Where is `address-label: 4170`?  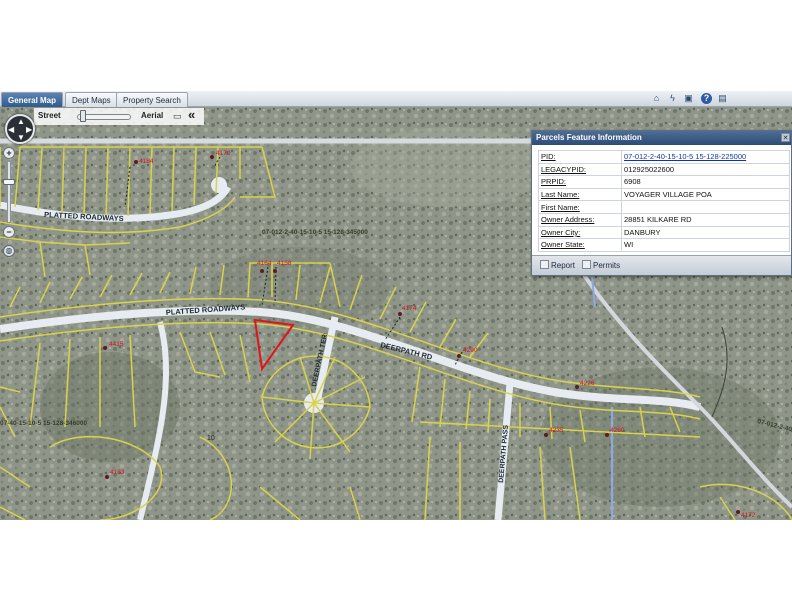
address-label: 4170 is located at coordinates (223, 153).